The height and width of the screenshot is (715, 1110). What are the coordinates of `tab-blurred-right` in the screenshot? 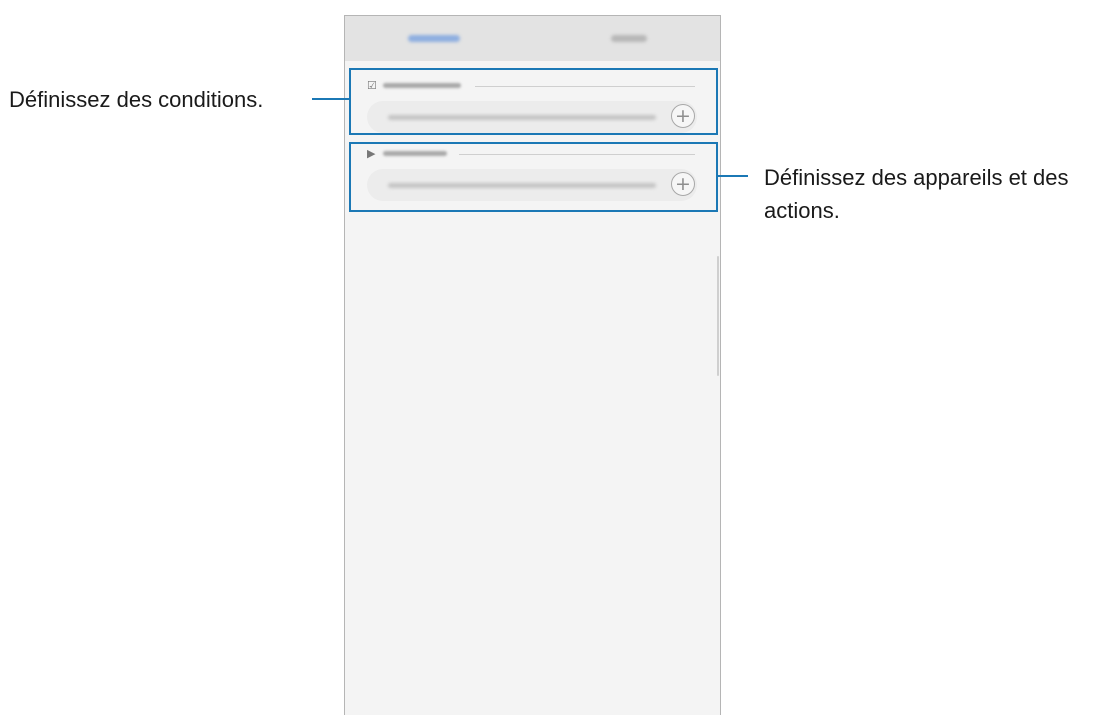 It's located at (629, 38).